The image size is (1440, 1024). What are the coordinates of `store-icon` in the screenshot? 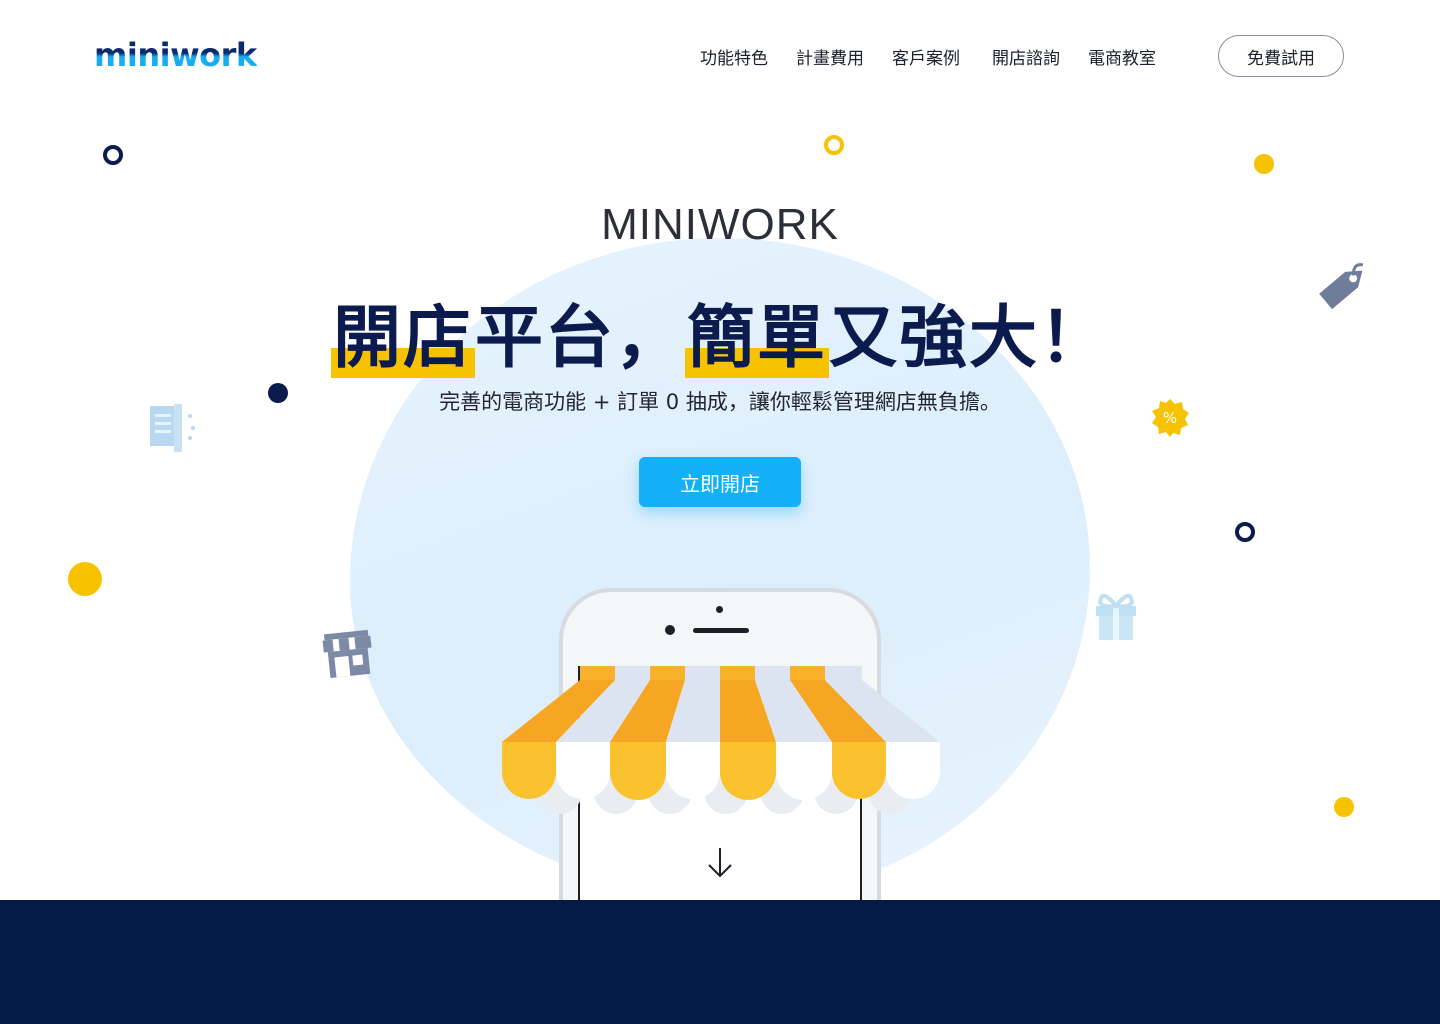 It's located at (347, 653).